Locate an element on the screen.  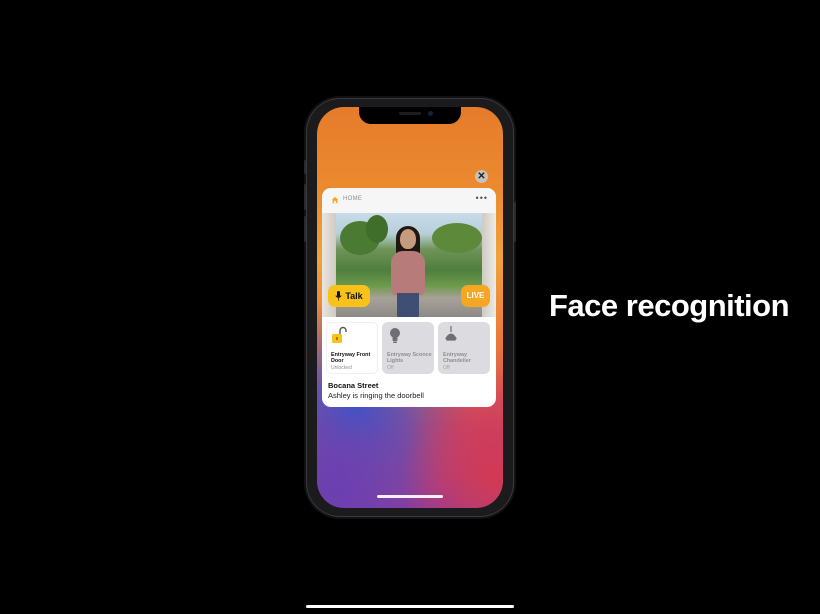
accessory-name: Entryway Chandelier is located at coordinates (457, 358).